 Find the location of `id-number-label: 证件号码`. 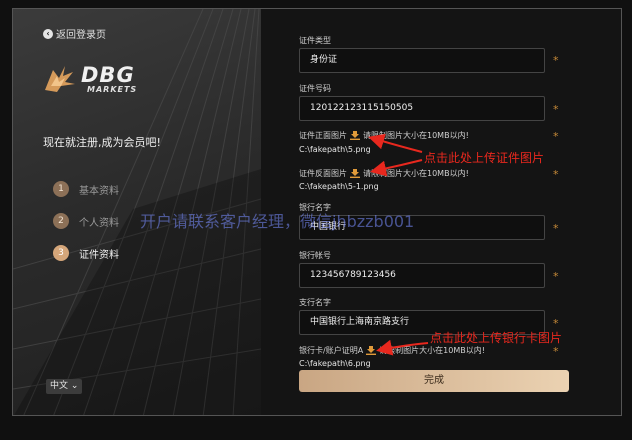

id-number-label: 证件号码 is located at coordinates (315, 88).